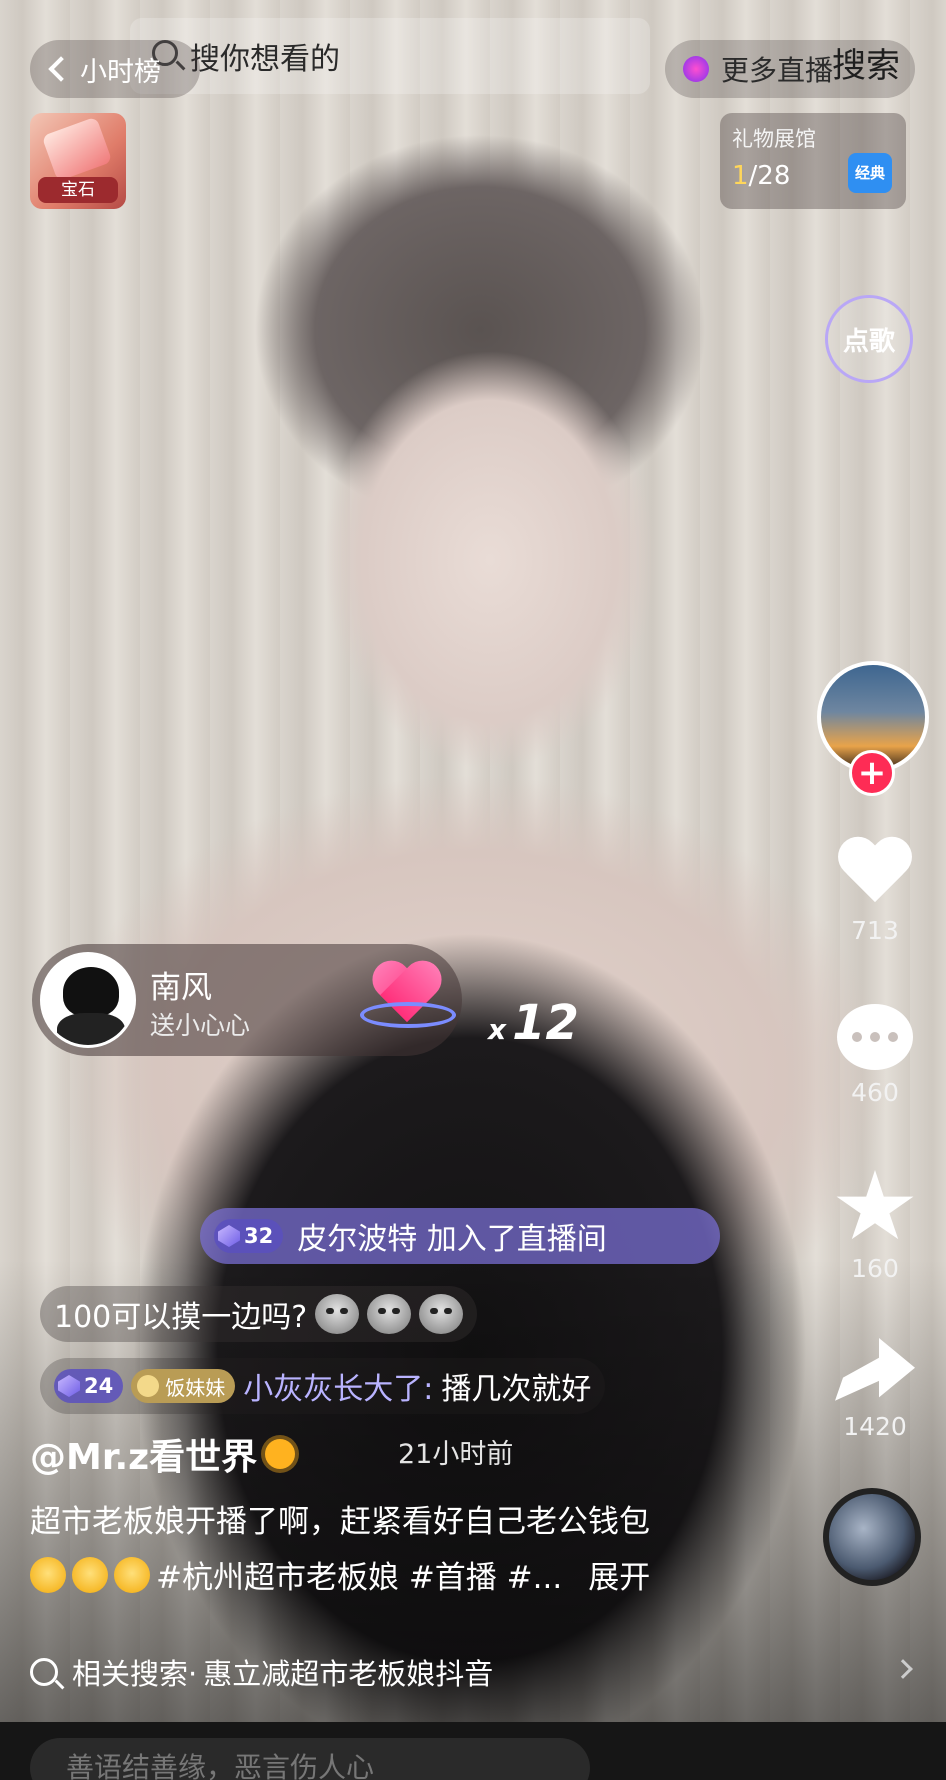 This screenshot has height=1780, width=946. I want to click on gift-combo-count: x 12, so click(533, 1023).